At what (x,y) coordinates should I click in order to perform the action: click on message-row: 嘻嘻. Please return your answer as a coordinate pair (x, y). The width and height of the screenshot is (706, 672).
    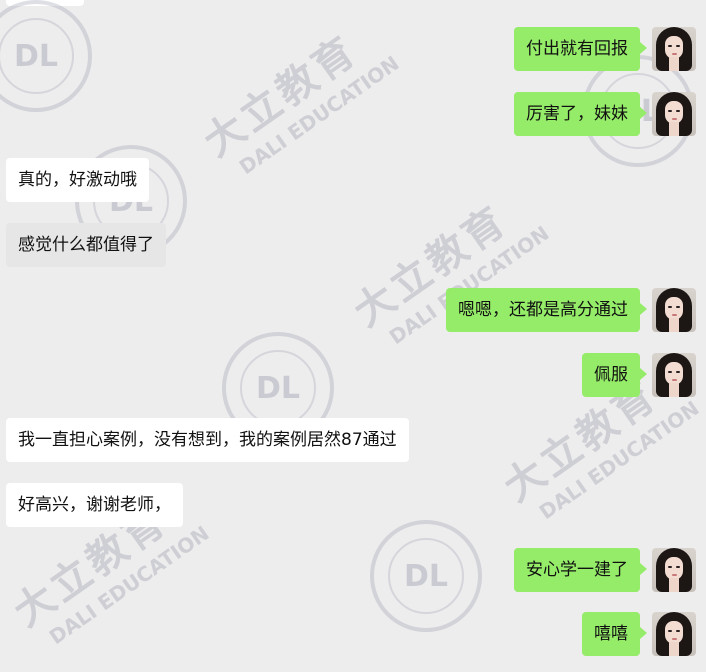
    Looking at the image, I should click on (639, 634).